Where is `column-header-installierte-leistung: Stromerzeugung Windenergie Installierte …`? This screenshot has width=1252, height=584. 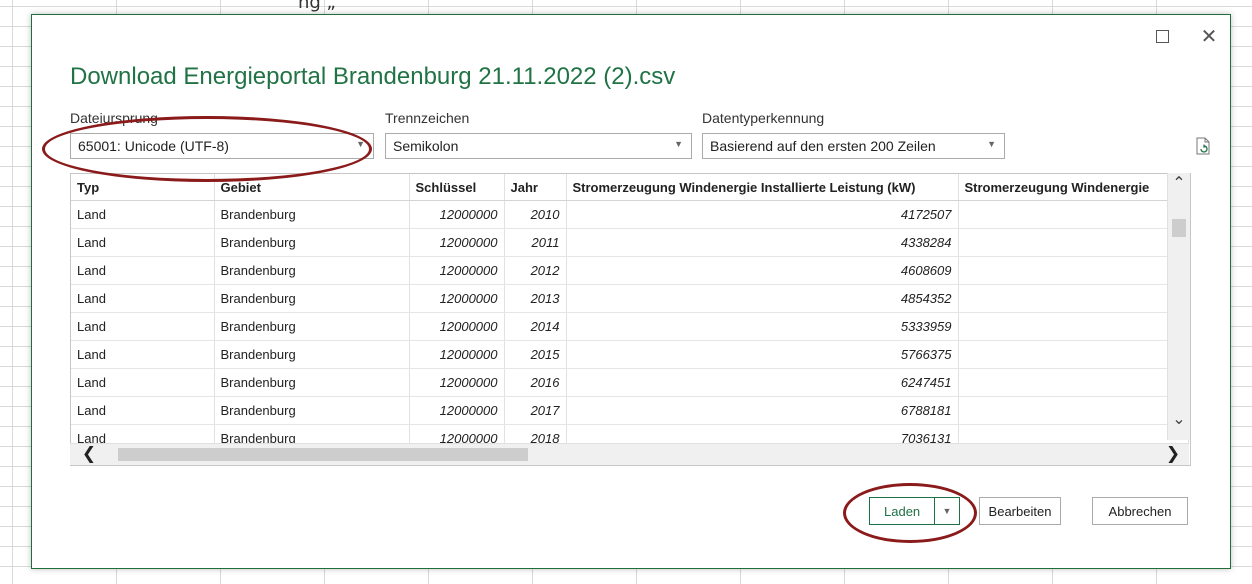
column-header-installierte-leistung: Stromerzeugung Windenergie Installierte … is located at coordinates (762, 187).